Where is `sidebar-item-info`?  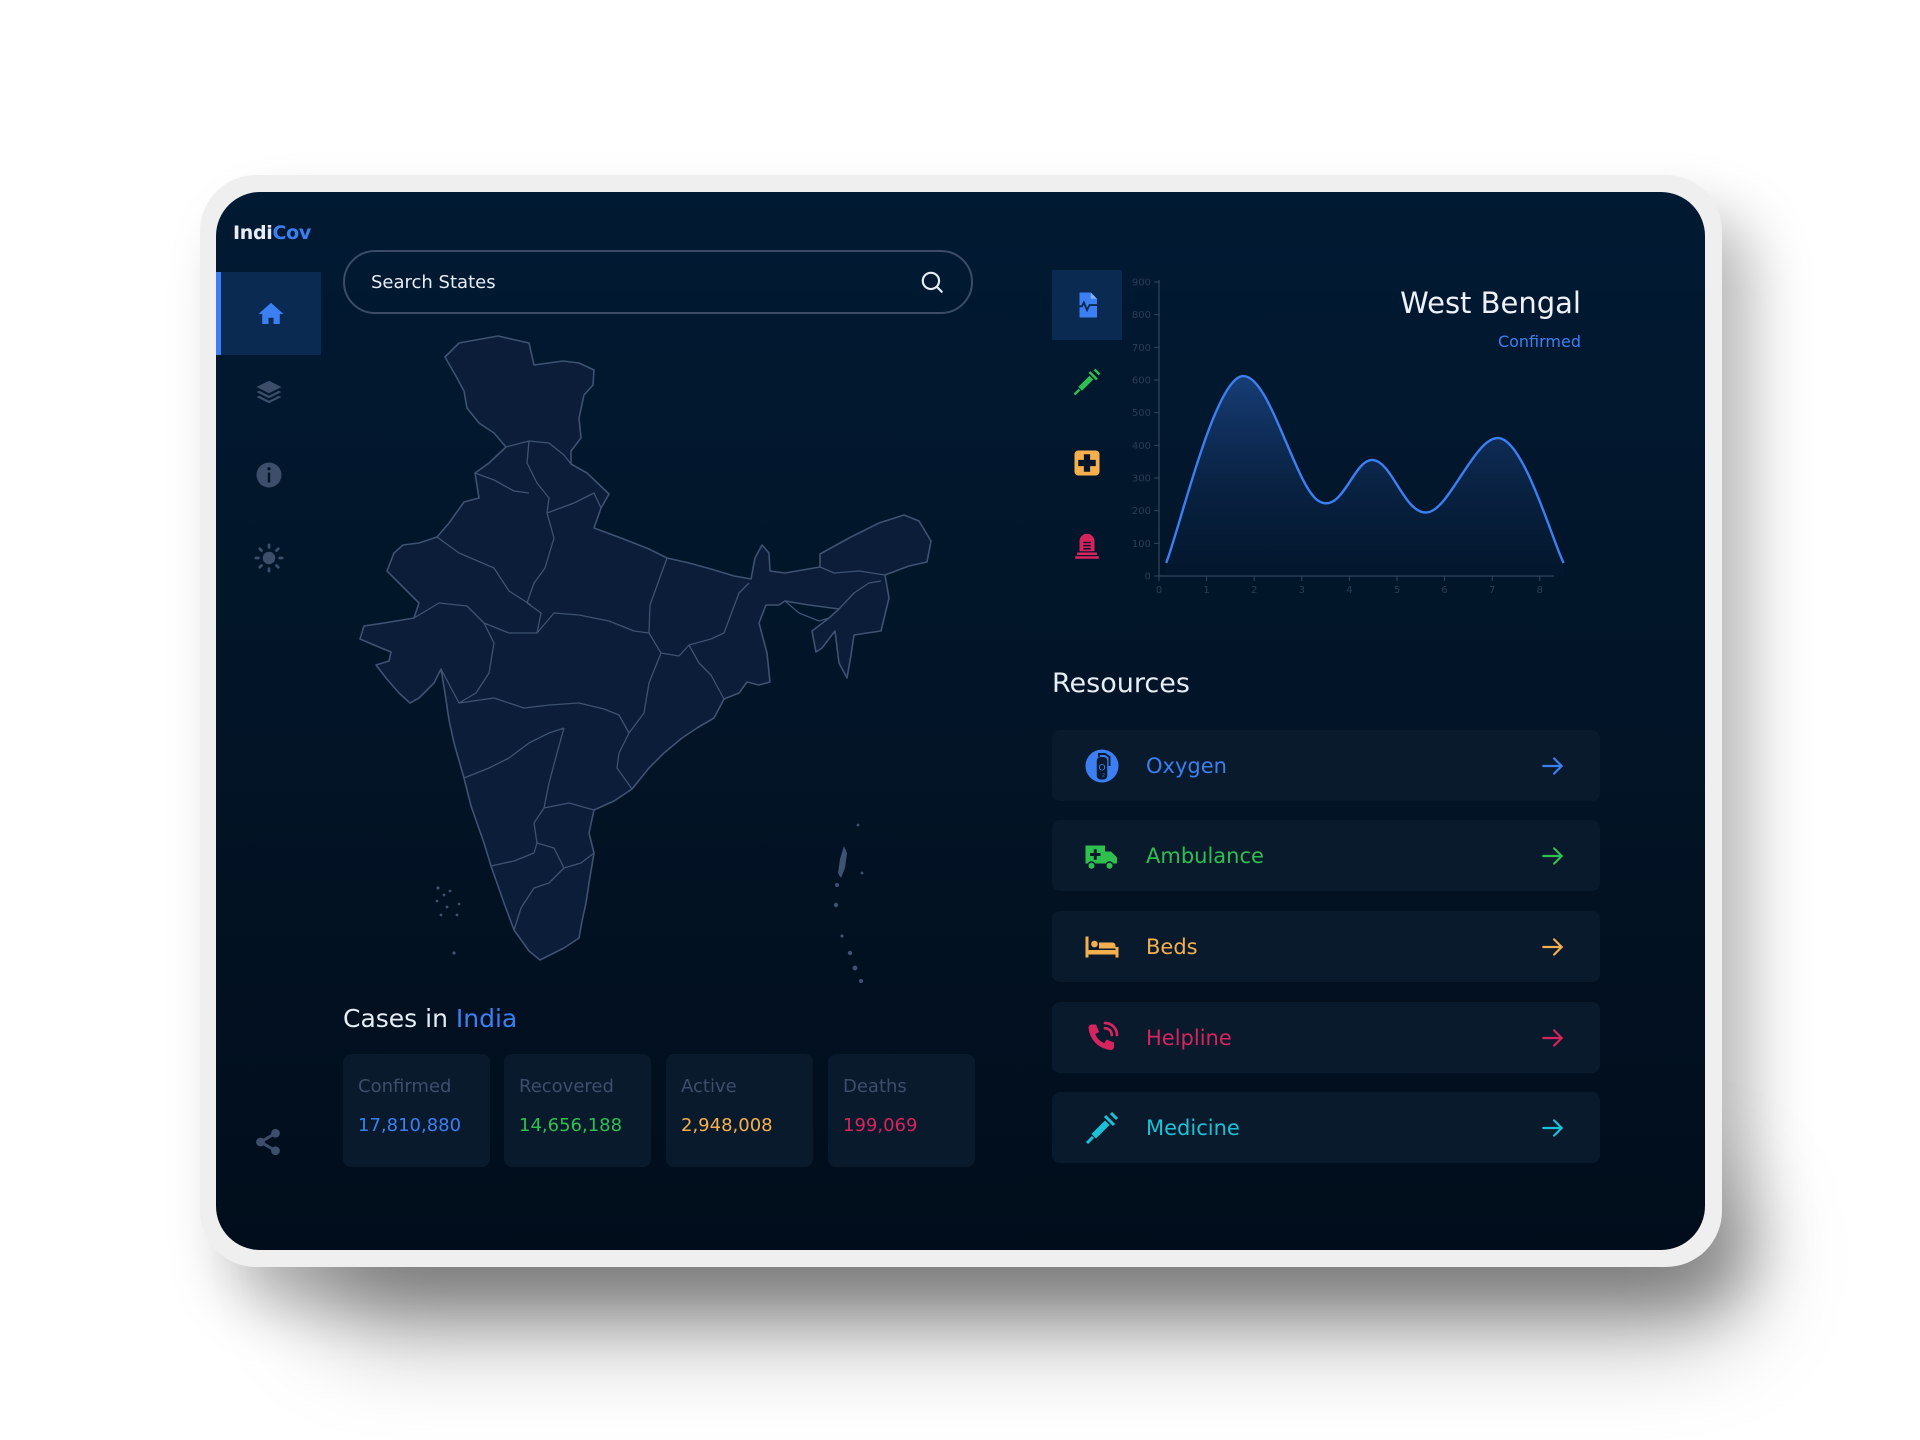 sidebar-item-info is located at coordinates (268, 474).